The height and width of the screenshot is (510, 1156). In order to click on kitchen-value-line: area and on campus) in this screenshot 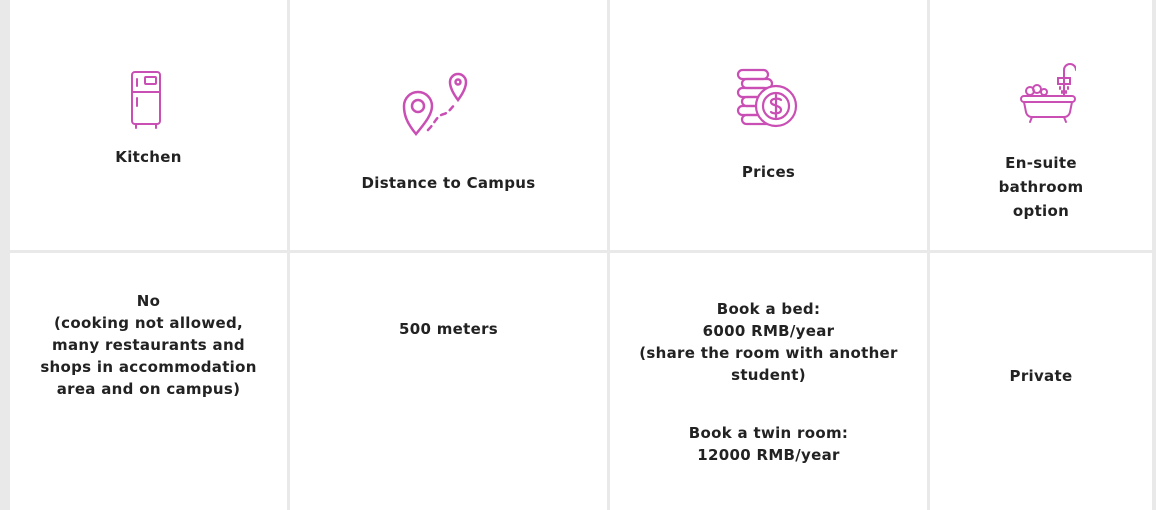, I will do `click(148, 389)`.